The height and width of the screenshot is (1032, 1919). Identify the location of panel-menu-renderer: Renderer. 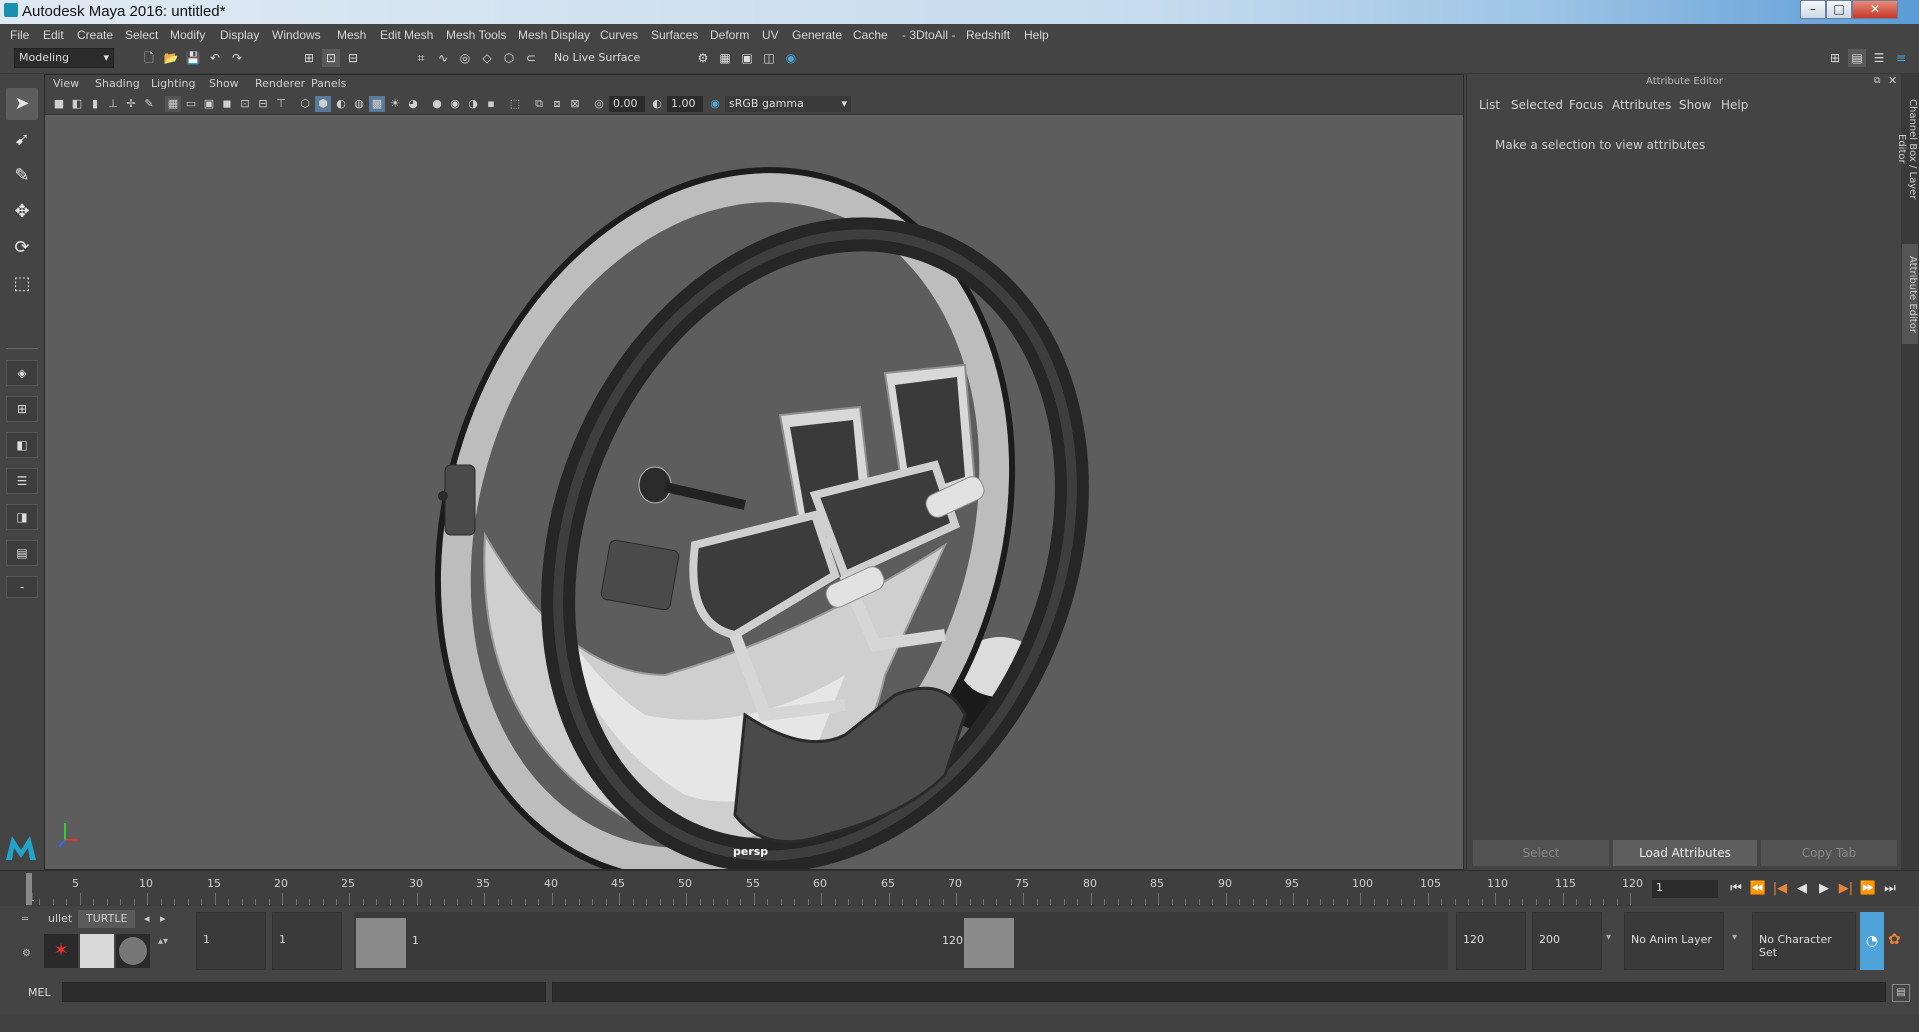
(280, 83).